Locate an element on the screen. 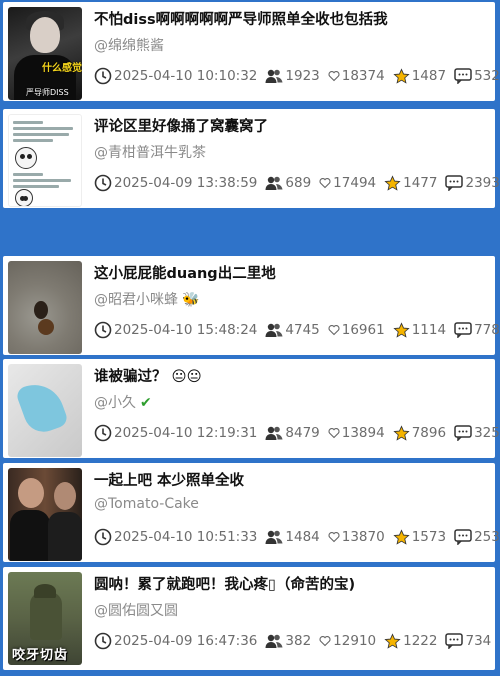 The height and width of the screenshot is (676, 500). author-name: @绵绵熊酱 is located at coordinates (129, 46).